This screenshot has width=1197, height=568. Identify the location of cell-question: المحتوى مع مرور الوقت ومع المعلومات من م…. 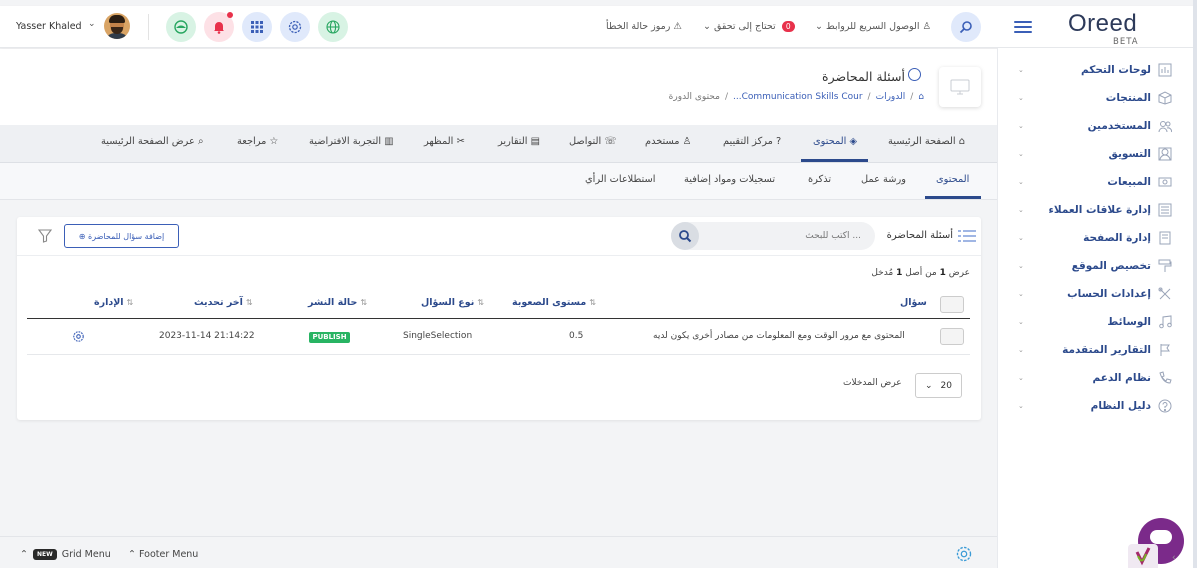
(779, 336).